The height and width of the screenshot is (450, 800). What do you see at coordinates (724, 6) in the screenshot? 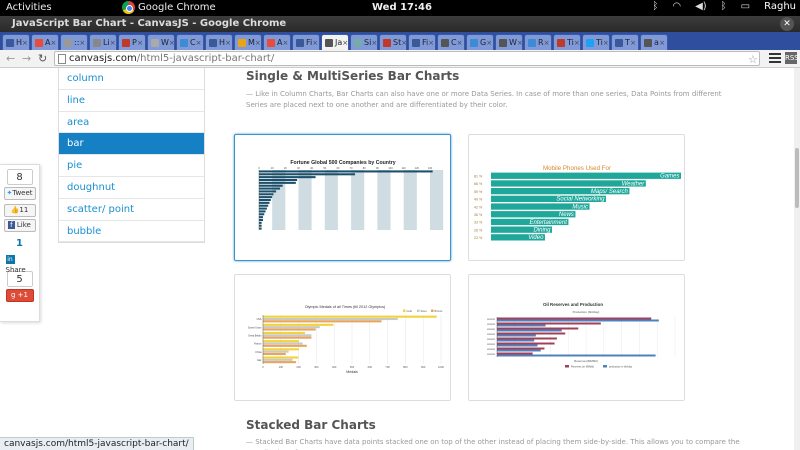
I see `bluetooth-icon-2: ᛒ` at bounding box center [724, 6].